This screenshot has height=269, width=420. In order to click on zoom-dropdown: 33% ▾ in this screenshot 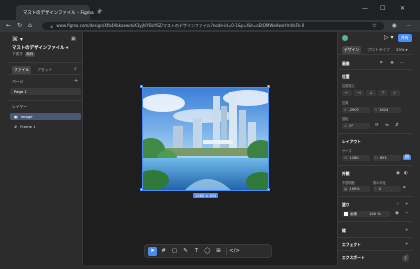, I will do `click(402, 49)`.